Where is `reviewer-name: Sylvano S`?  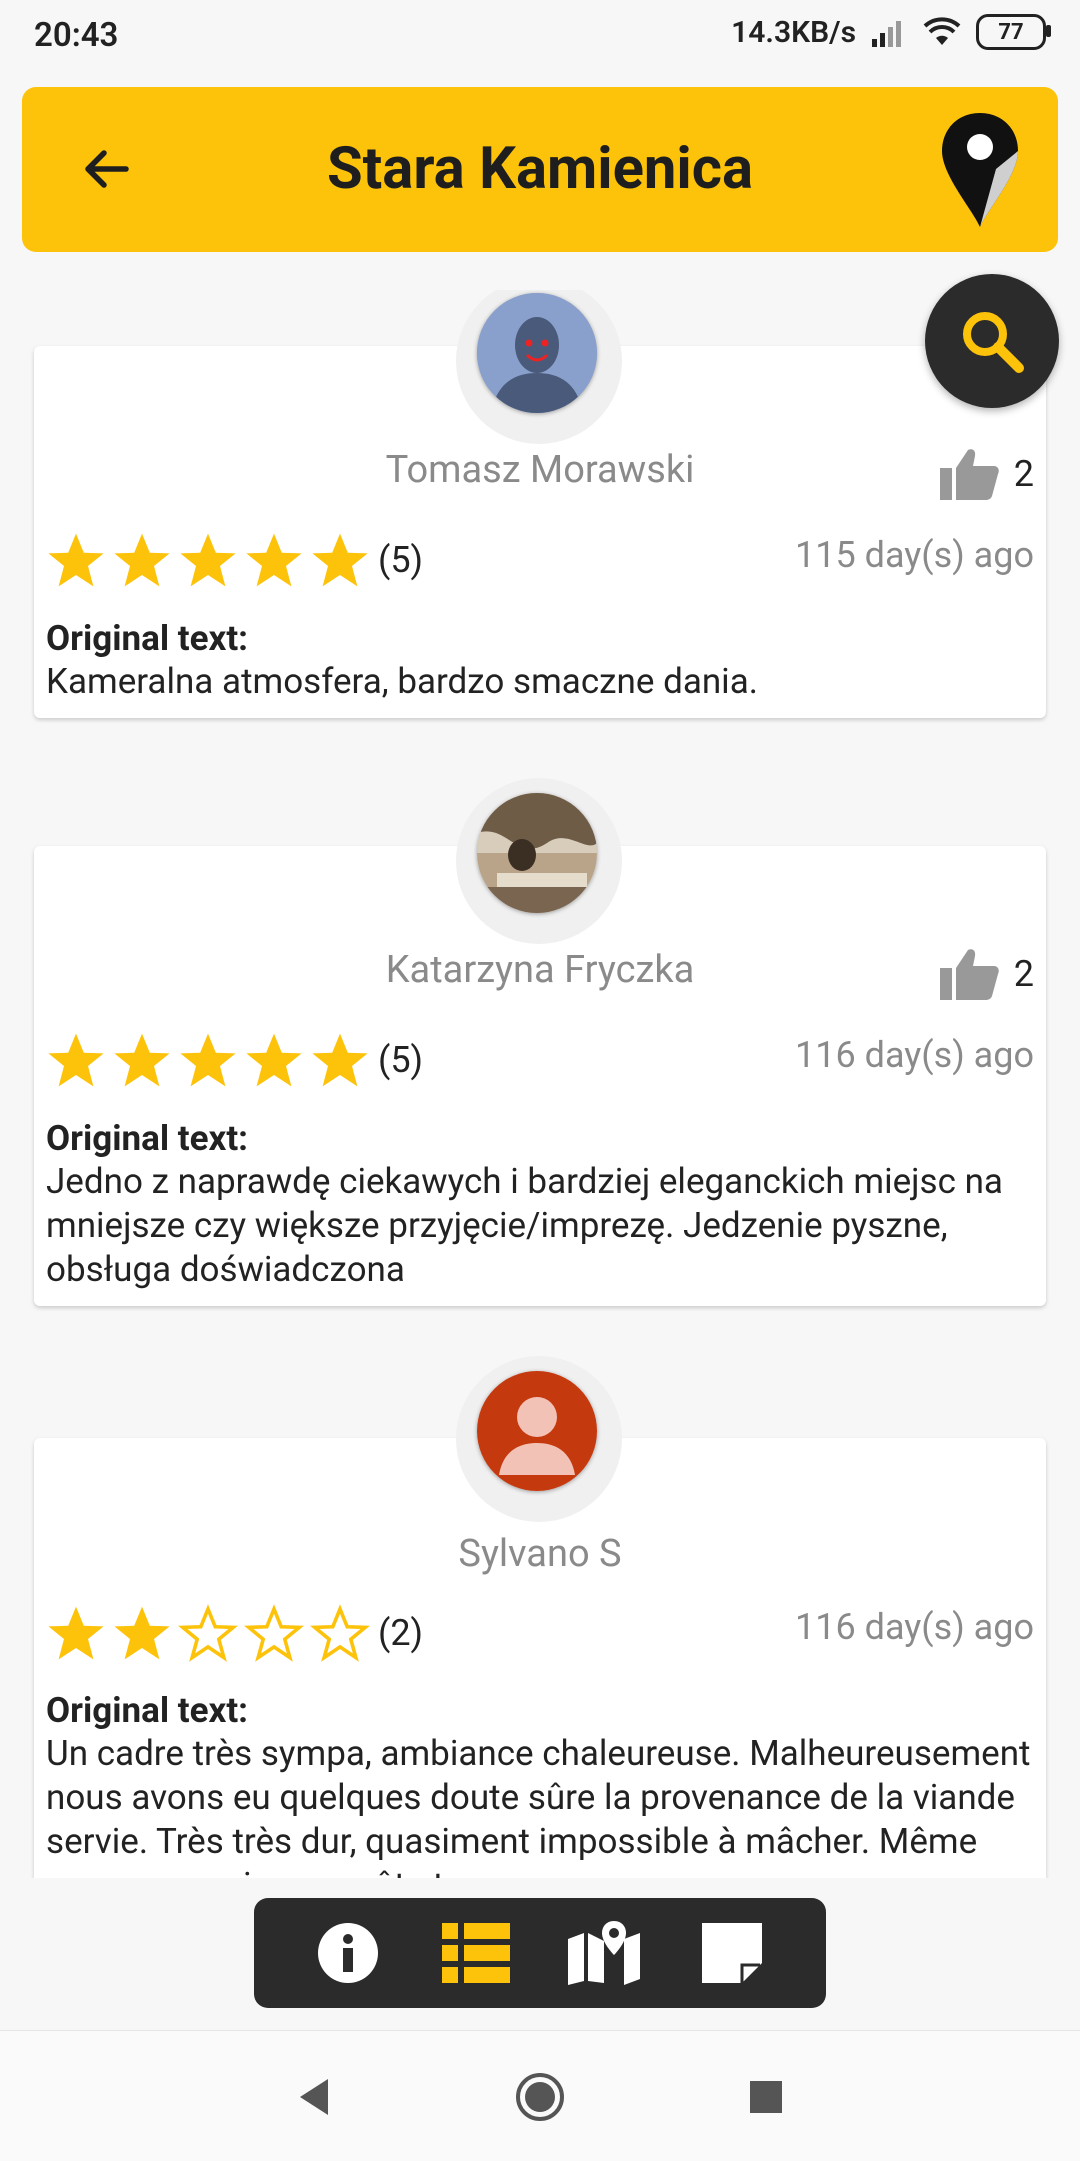 reviewer-name: Sylvano S is located at coordinates (540, 1554).